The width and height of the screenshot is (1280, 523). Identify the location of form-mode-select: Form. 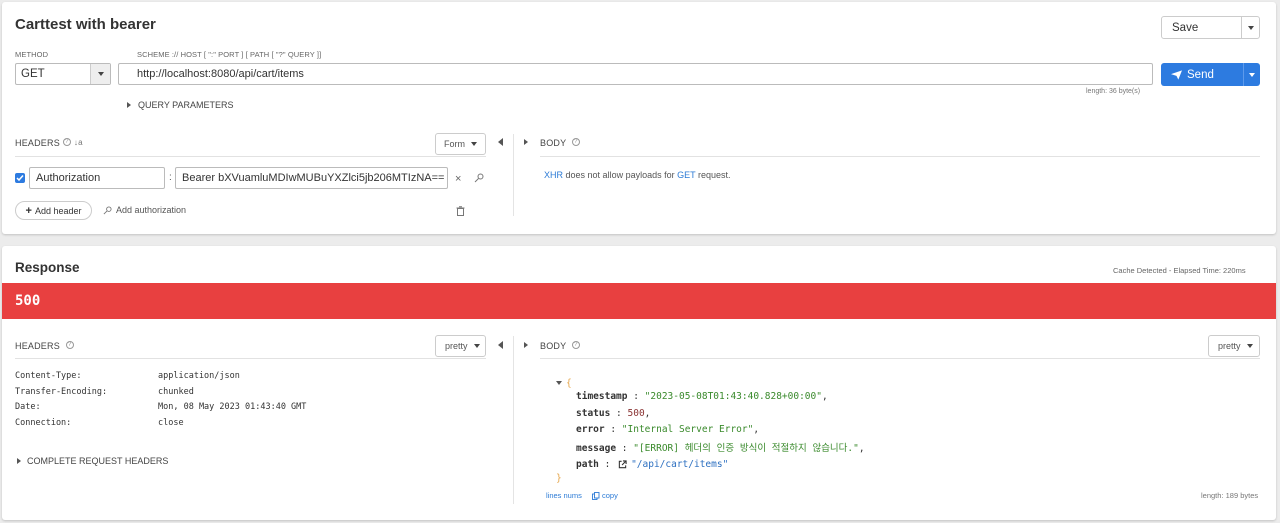
(460, 144).